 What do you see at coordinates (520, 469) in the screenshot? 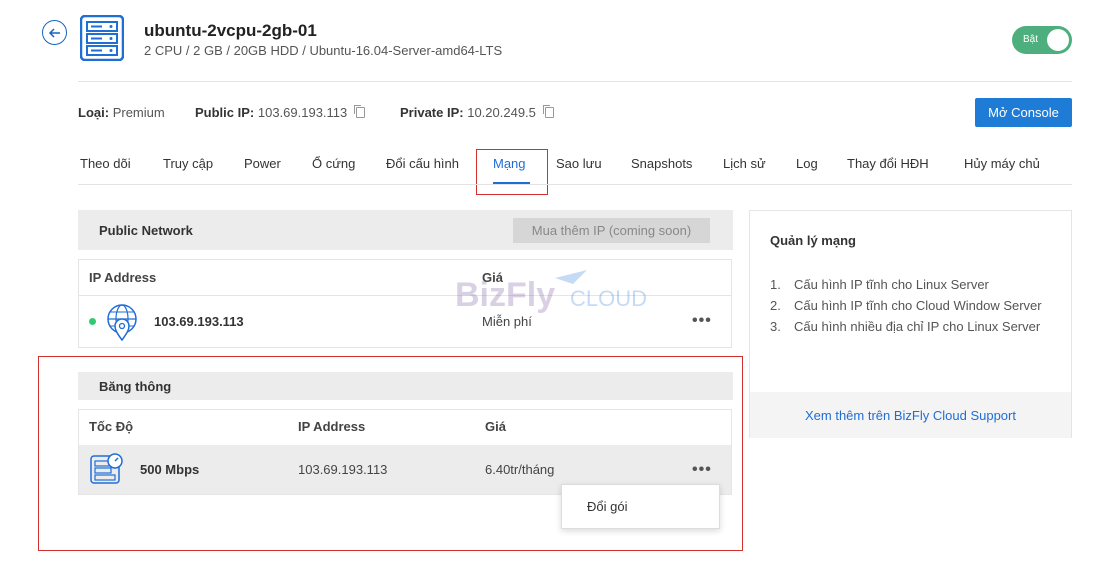
I see `bandwidth-price-cell: 6.40tr/tháng` at bounding box center [520, 469].